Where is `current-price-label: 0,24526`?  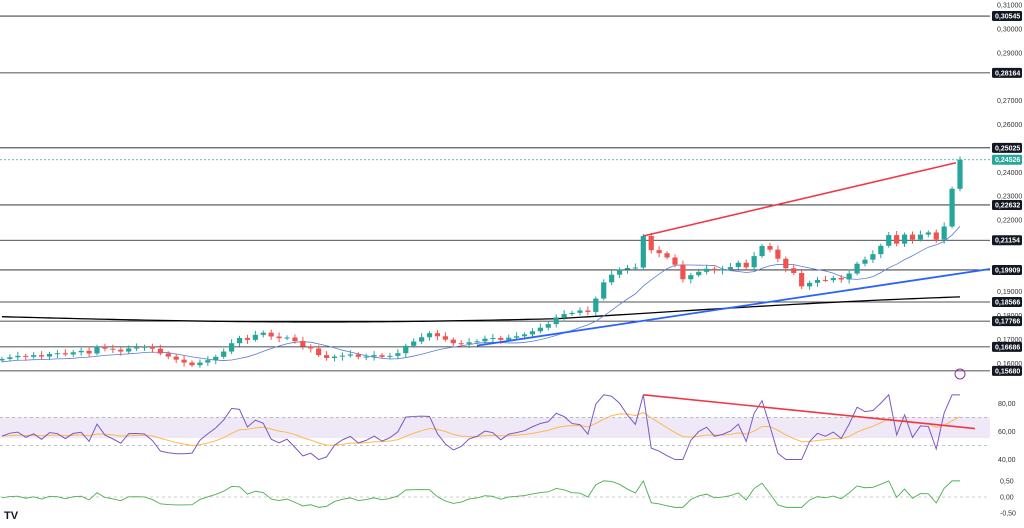 current-price-label: 0,24526 is located at coordinates (1007, 160).